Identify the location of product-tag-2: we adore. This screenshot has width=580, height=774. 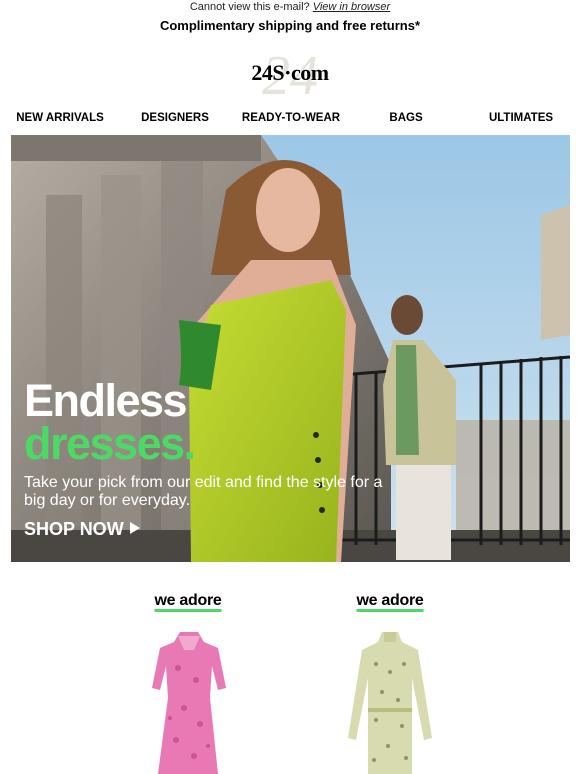
(390, 602).